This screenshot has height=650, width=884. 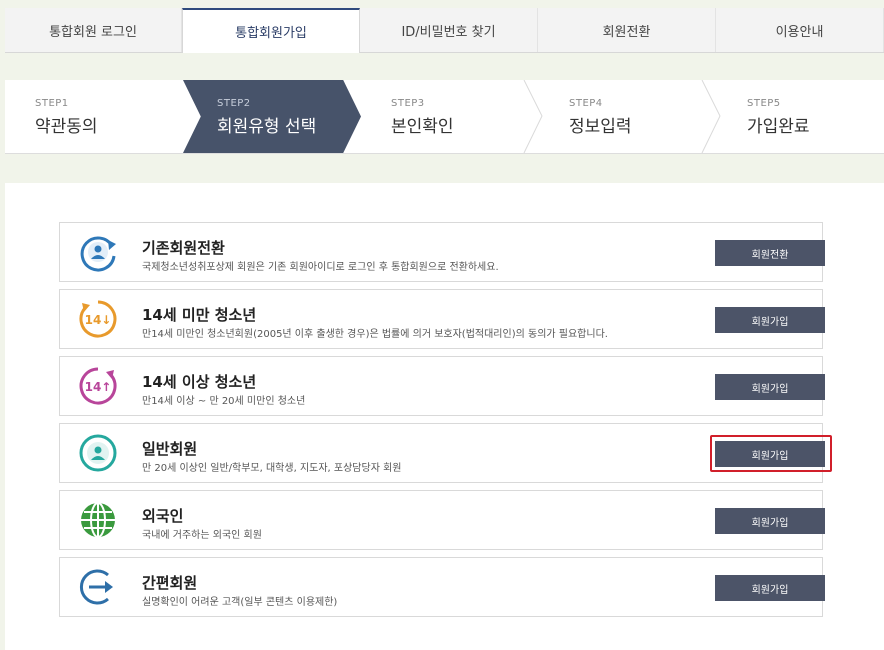 I want to click on step-number: STEP5, so click(x=764, y=103).